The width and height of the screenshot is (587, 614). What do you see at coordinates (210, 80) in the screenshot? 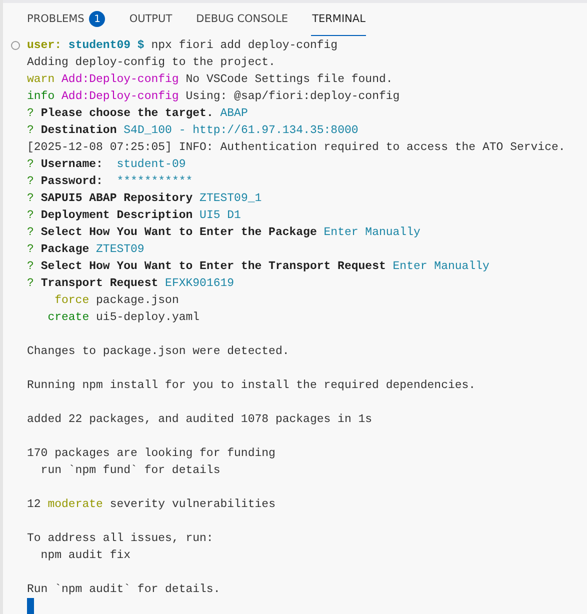
I see `terminal-line: warn Add:Deploy-config No VSCode Settings file found.` at bounding box center [210, 80].